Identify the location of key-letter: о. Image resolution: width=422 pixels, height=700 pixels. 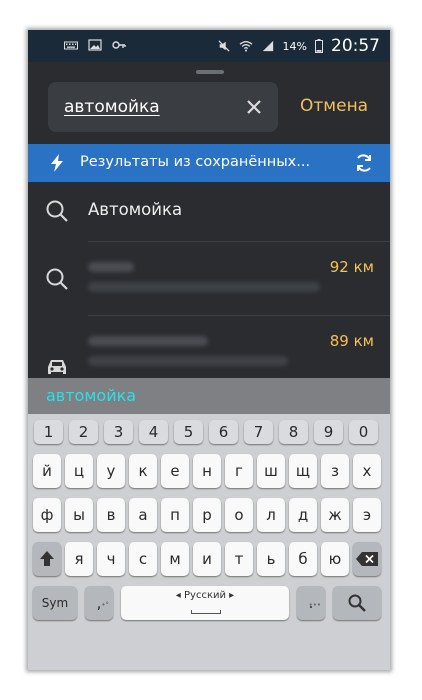
(239, 515).